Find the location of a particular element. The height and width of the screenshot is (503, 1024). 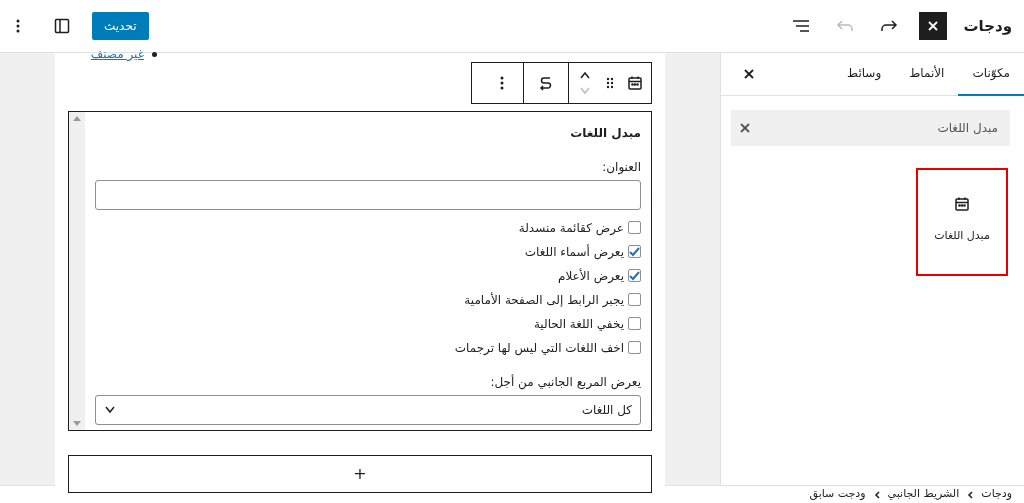

checkbox-label: يعرض أسماء اللغات is located at coordinates (574, 252).